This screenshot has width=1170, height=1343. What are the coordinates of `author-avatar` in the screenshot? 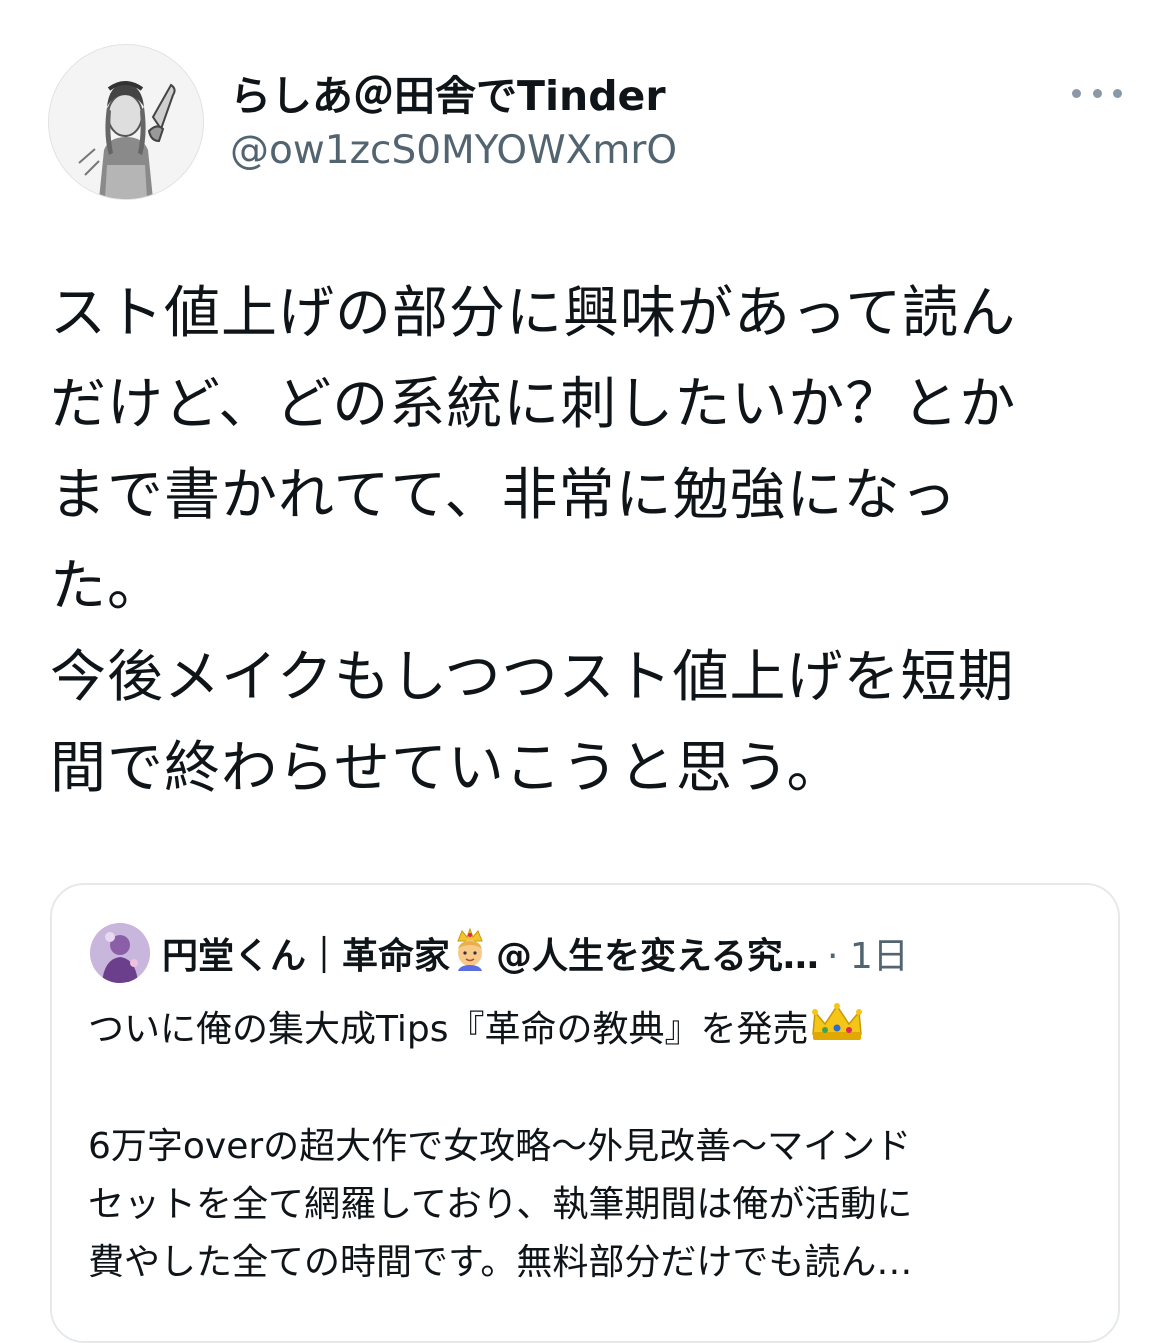 It's located at (126, 122).